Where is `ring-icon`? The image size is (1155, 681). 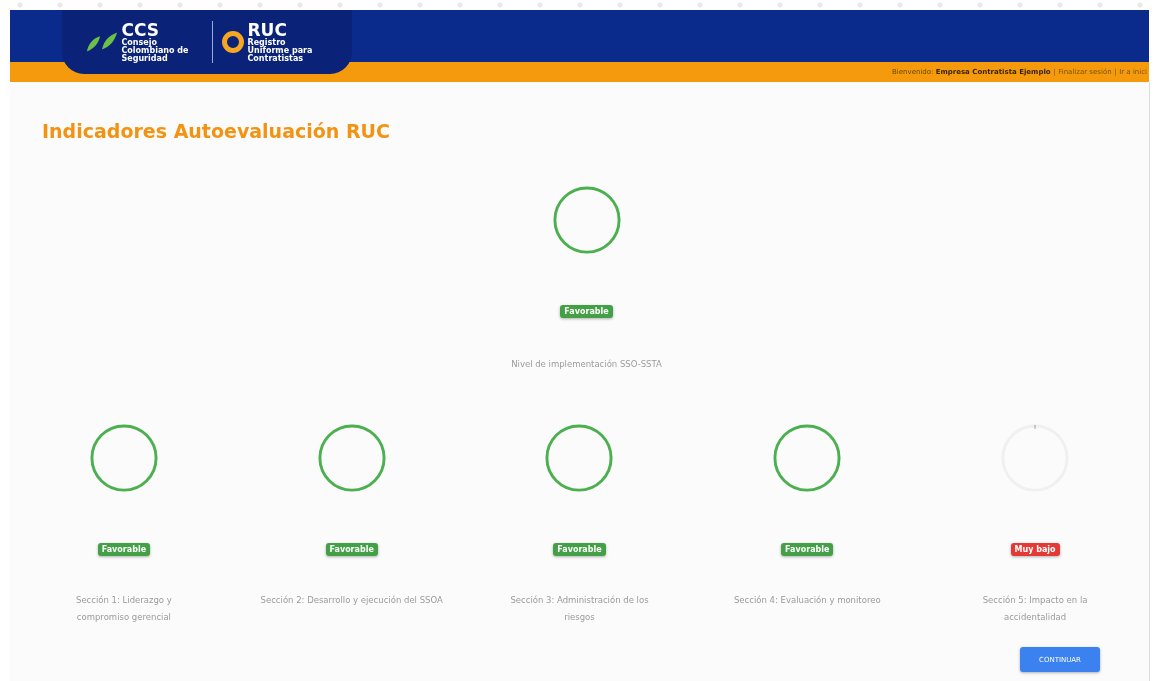
ring-icon is located at coordinates (232, 42).